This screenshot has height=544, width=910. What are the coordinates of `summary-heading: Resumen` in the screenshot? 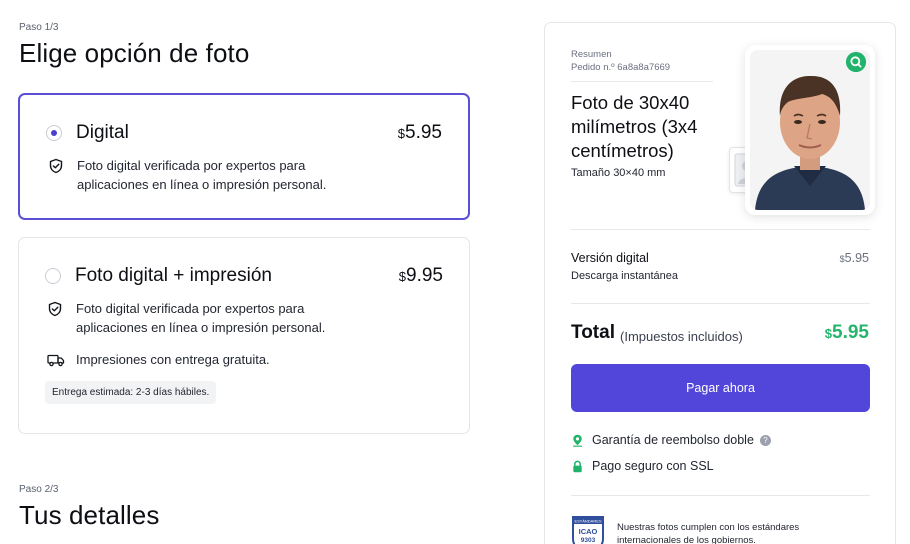 It's located at (591, 54).